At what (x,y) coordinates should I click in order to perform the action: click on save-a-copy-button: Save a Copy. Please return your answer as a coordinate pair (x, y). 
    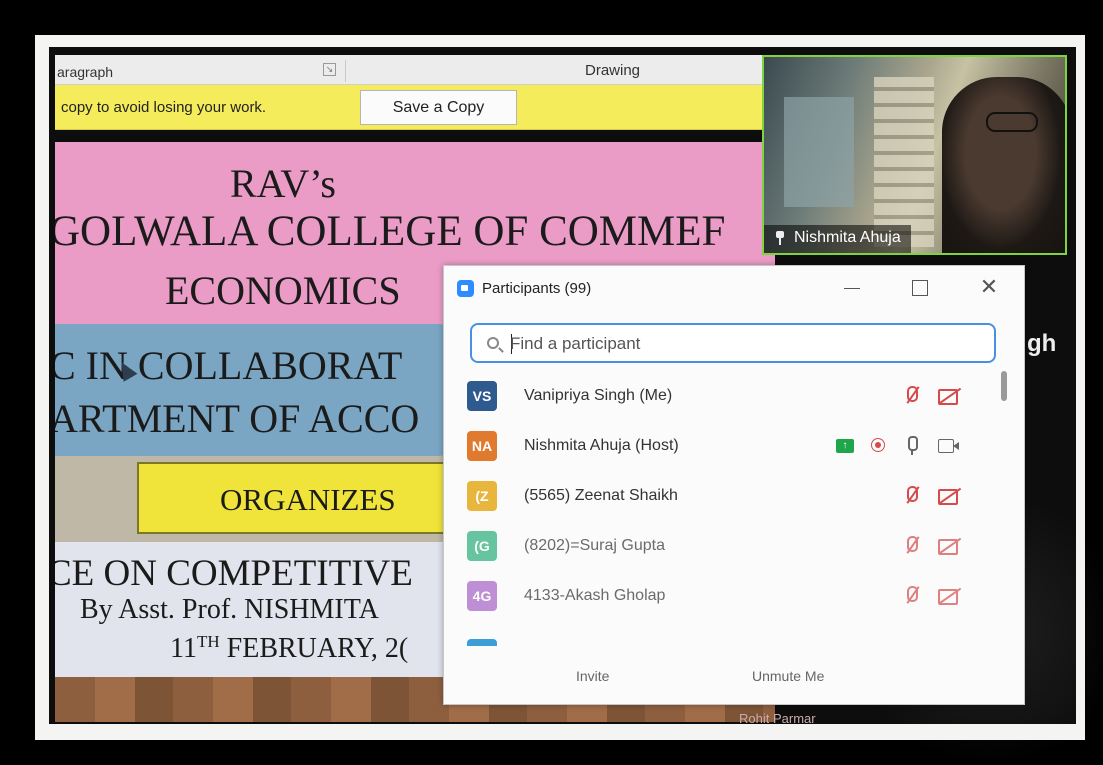
    Looking at the image, I should click on (438, 107).